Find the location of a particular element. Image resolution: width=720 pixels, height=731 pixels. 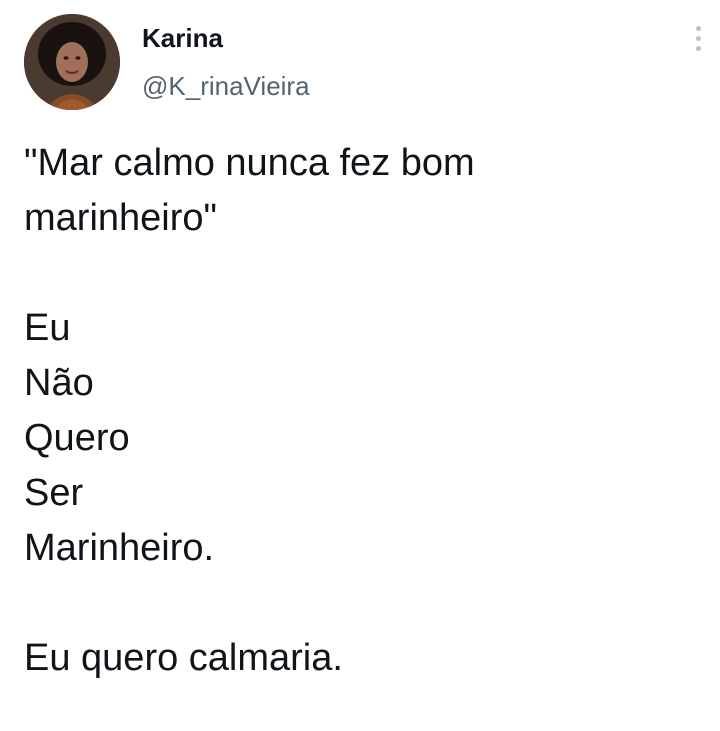

author-display-name: Karina is located at coordinates (182, 38).